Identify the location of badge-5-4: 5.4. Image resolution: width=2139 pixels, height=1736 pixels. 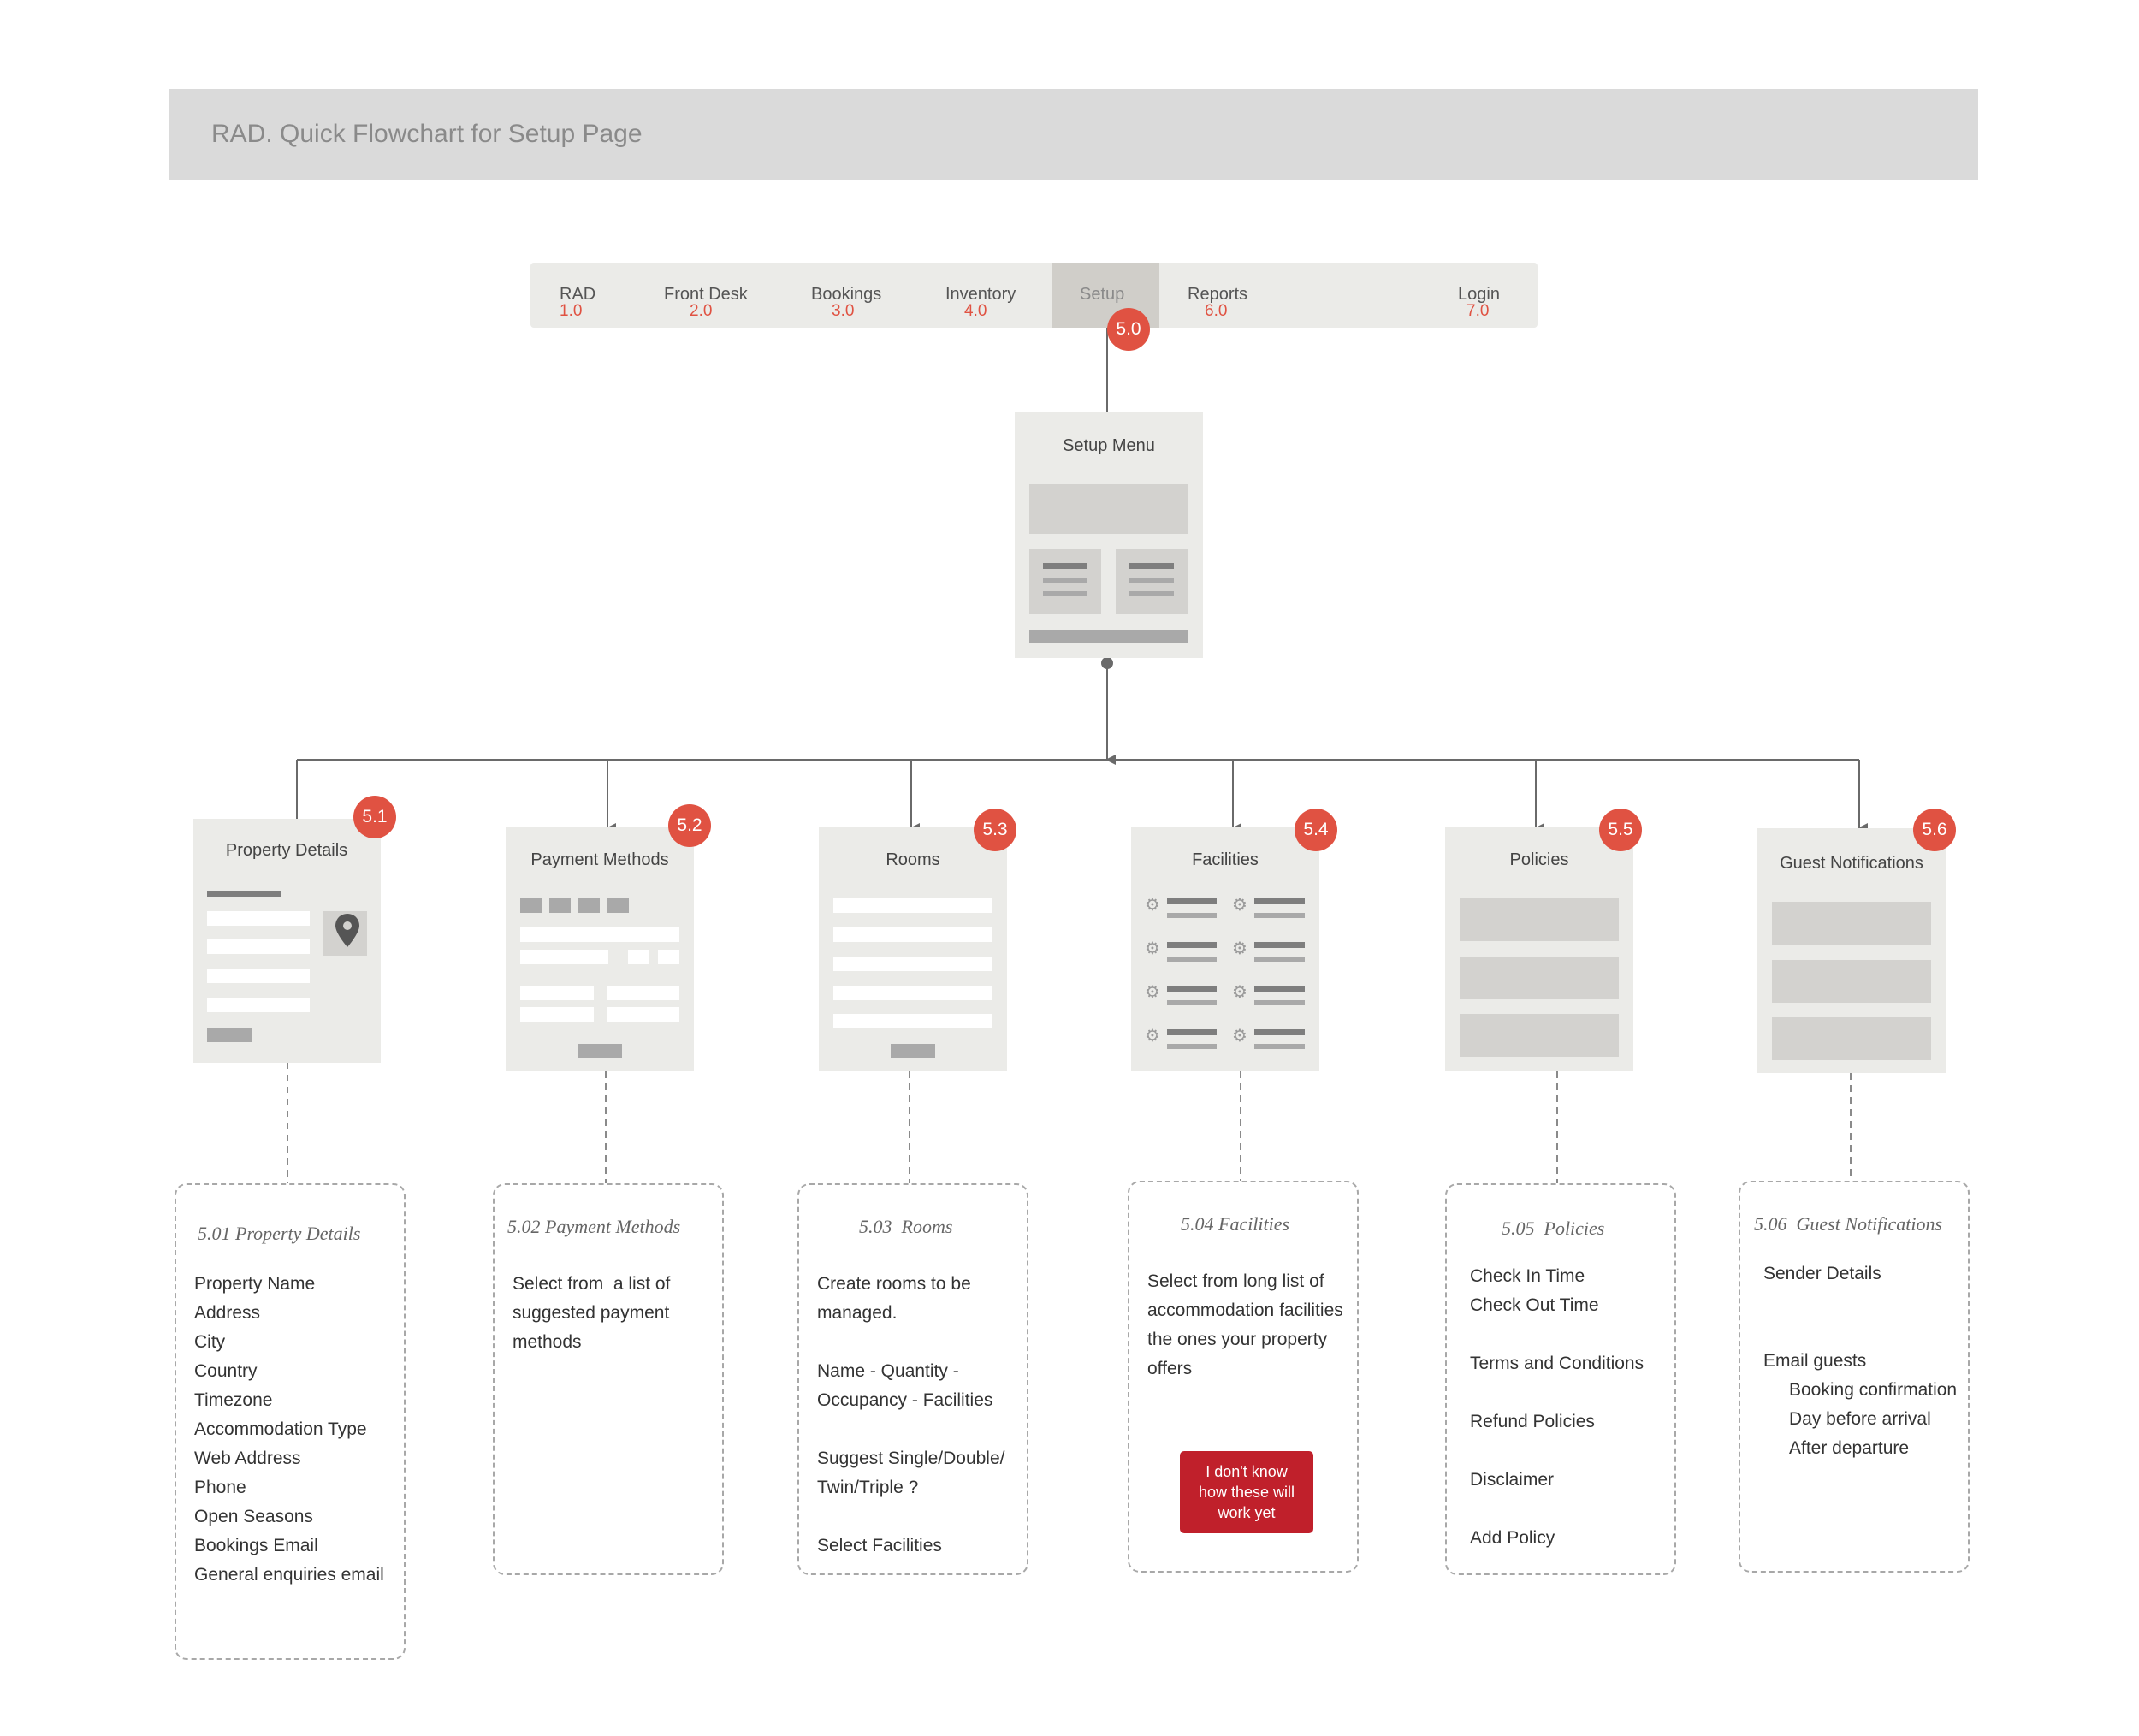
(1316, 830).